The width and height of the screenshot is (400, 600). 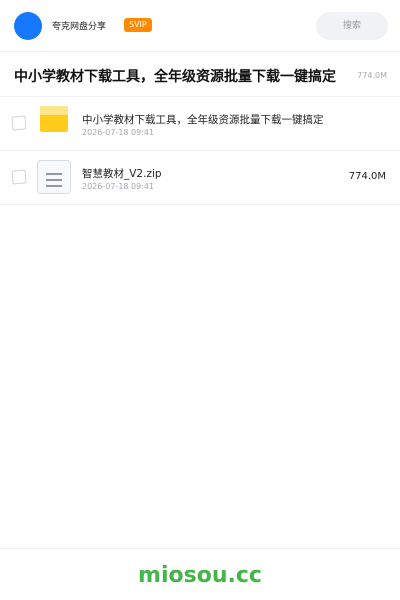 I want to click on file-row: 中小学教材下载工具，全年级资源批量下载一键搞定 2026-07-18 09:41, so click(x=200, y=124).